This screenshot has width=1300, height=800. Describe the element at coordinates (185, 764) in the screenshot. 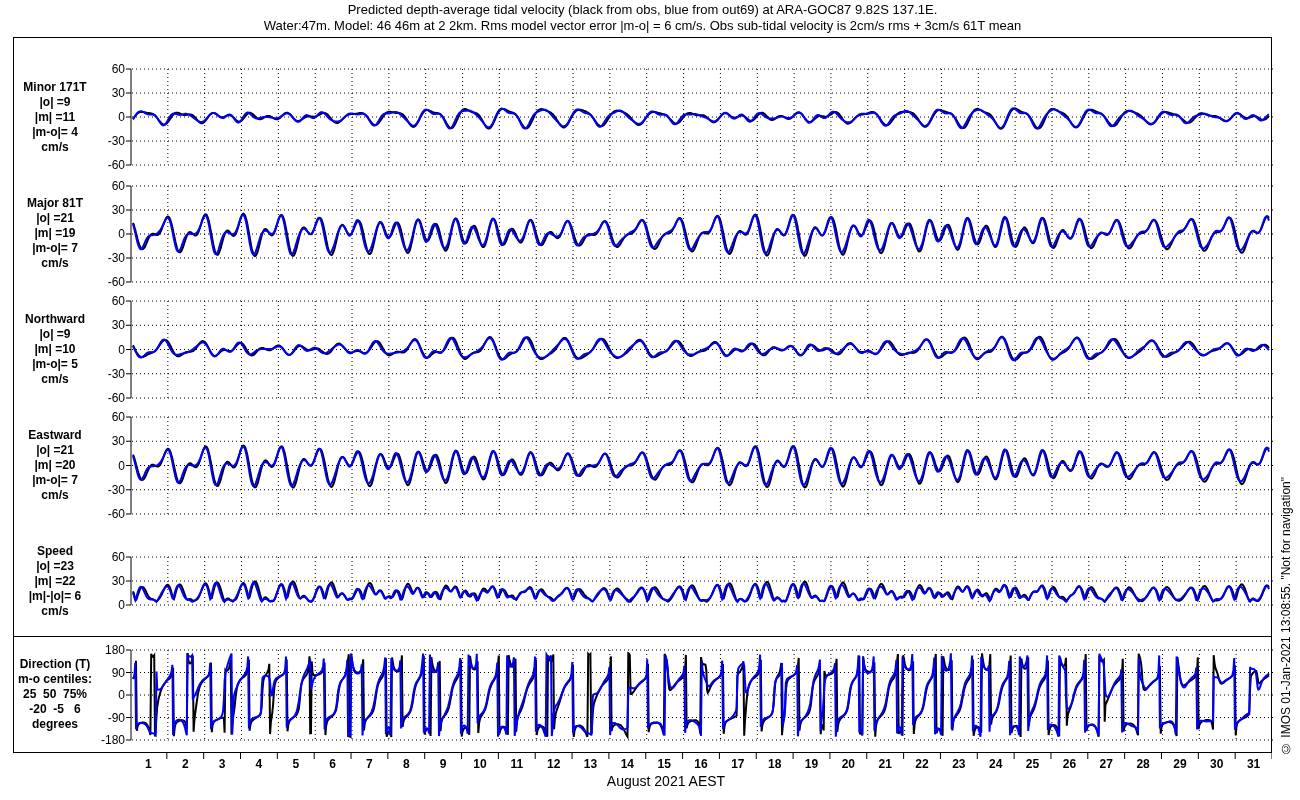

I see `x-tick-label: 2` at that location.